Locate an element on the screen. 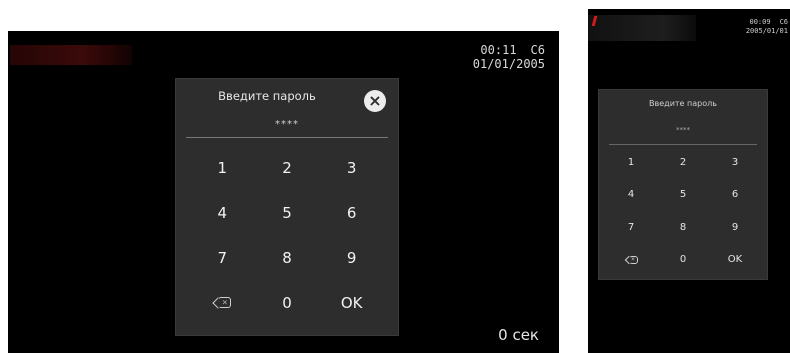  date-readout: 2005/01/01 is located at coordinates (766, 31).